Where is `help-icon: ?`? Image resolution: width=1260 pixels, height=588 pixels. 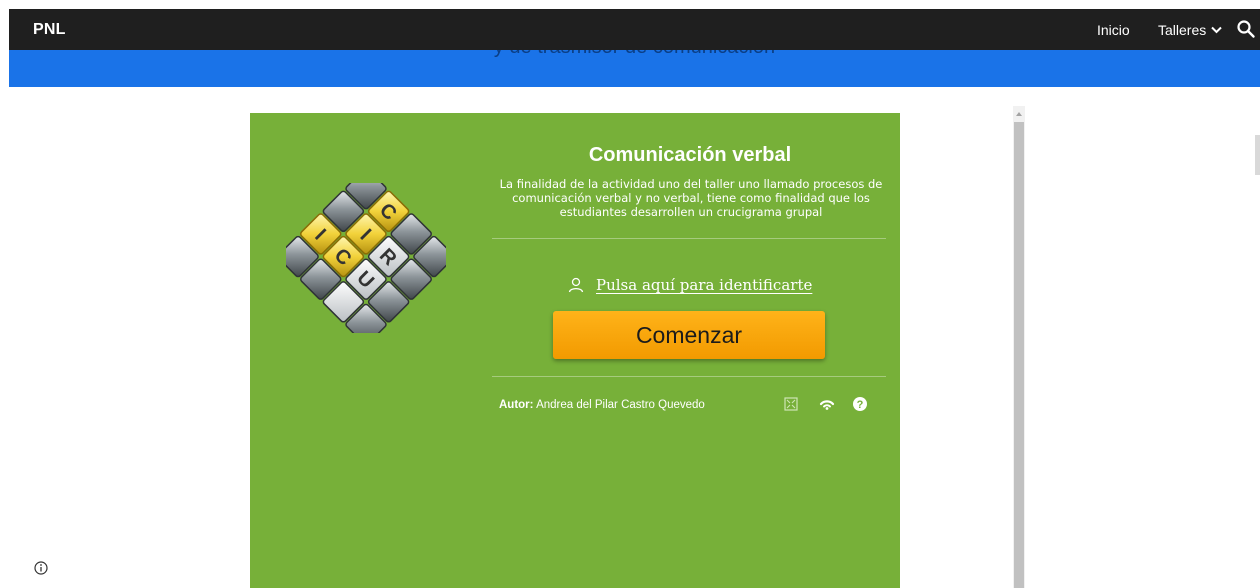
help-icon: ? is located at coordinates (860, 404).